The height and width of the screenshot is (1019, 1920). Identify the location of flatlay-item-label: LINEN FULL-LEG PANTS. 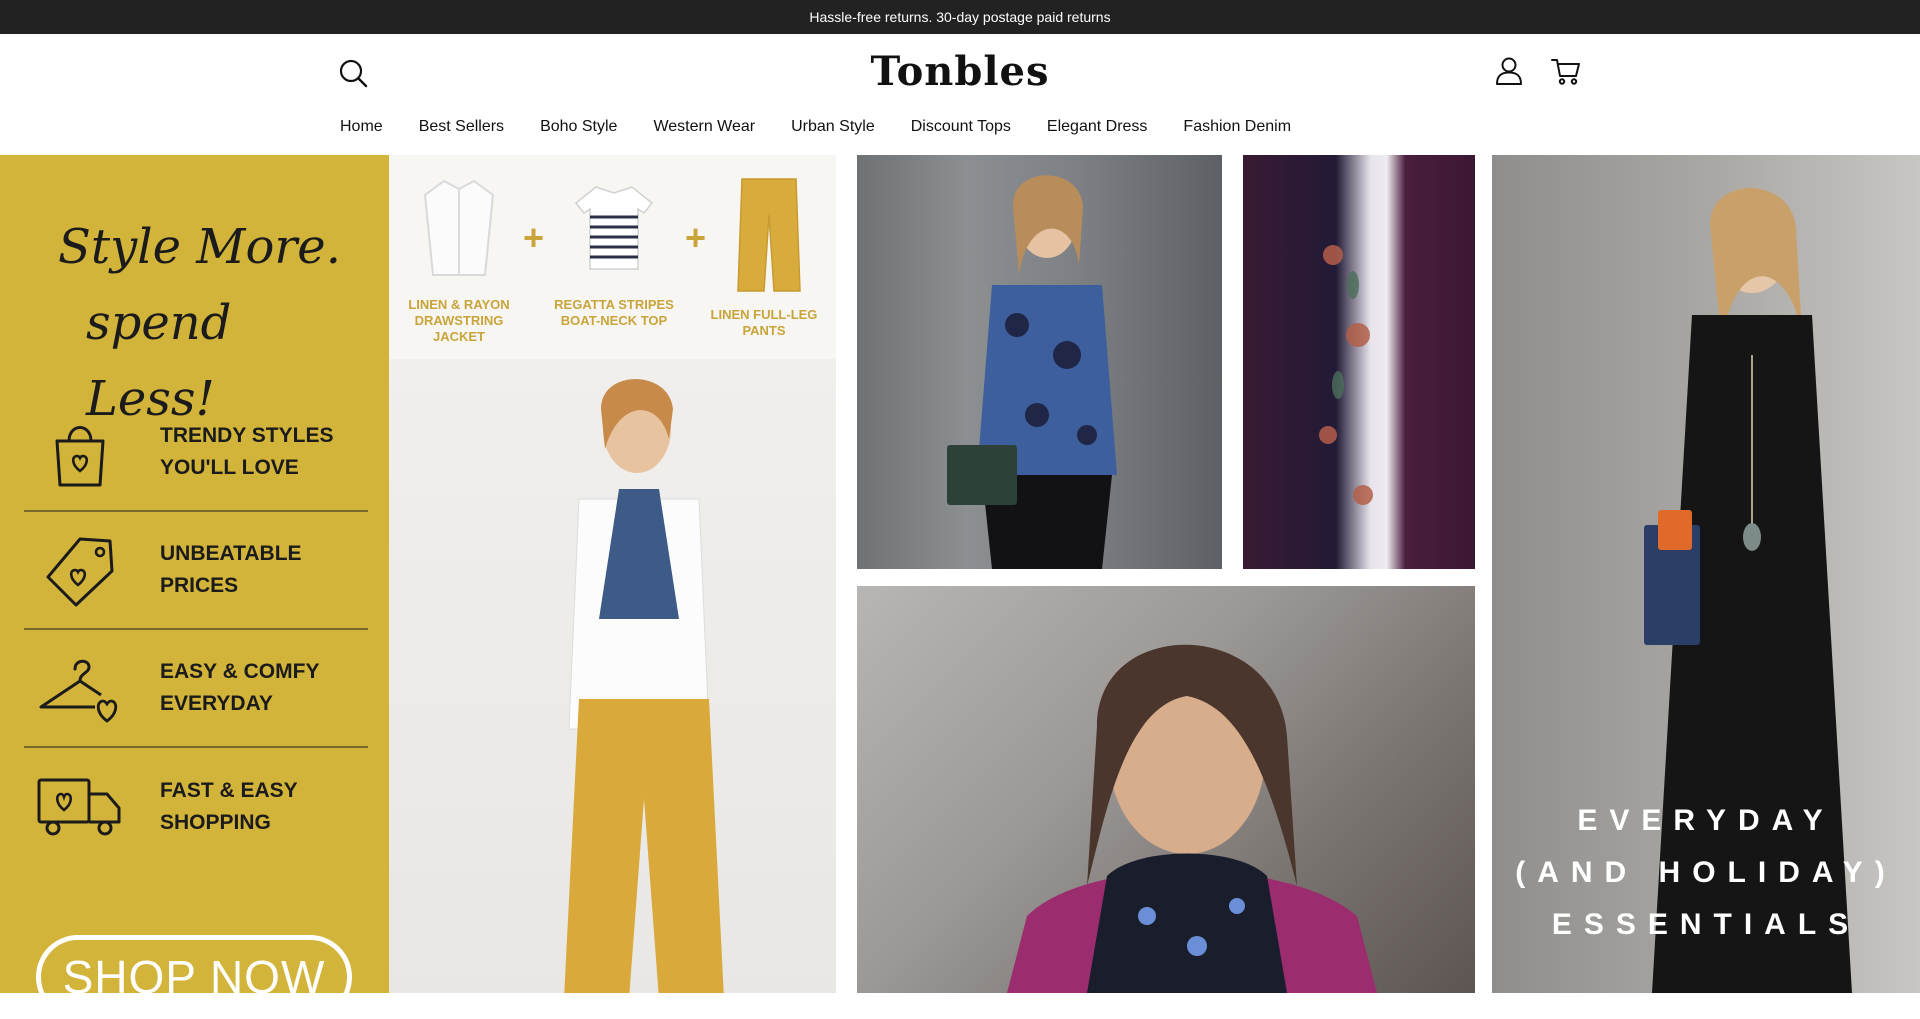
(764, 322).